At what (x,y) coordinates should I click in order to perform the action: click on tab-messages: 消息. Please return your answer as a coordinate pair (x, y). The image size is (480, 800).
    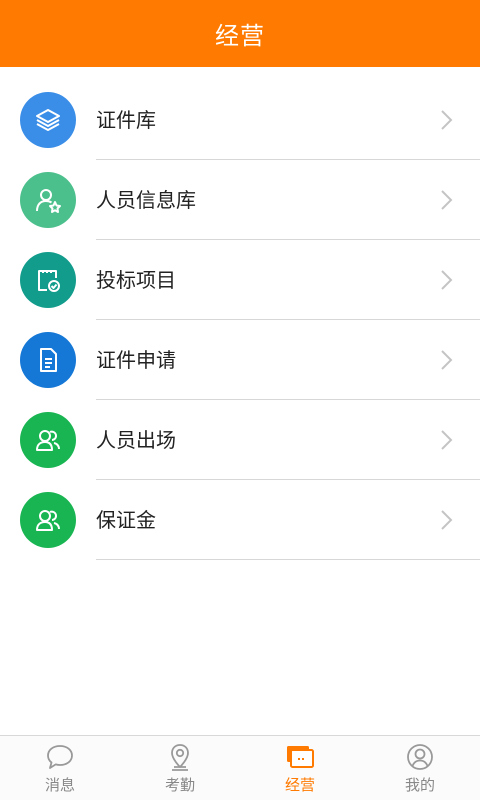
    Looking at the image, I should click on (60, 768).